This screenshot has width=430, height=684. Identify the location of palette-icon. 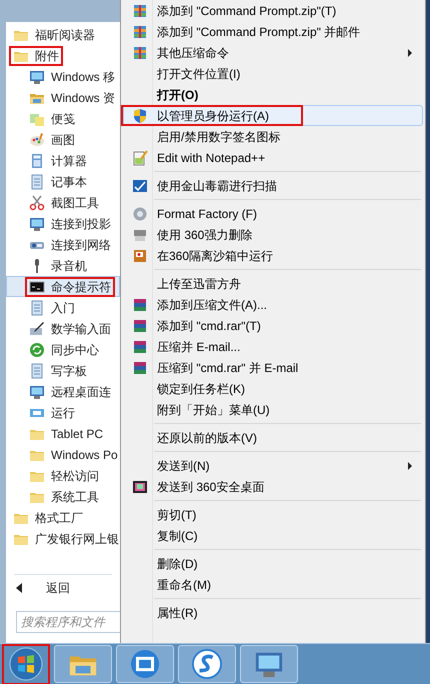
(37, 140).